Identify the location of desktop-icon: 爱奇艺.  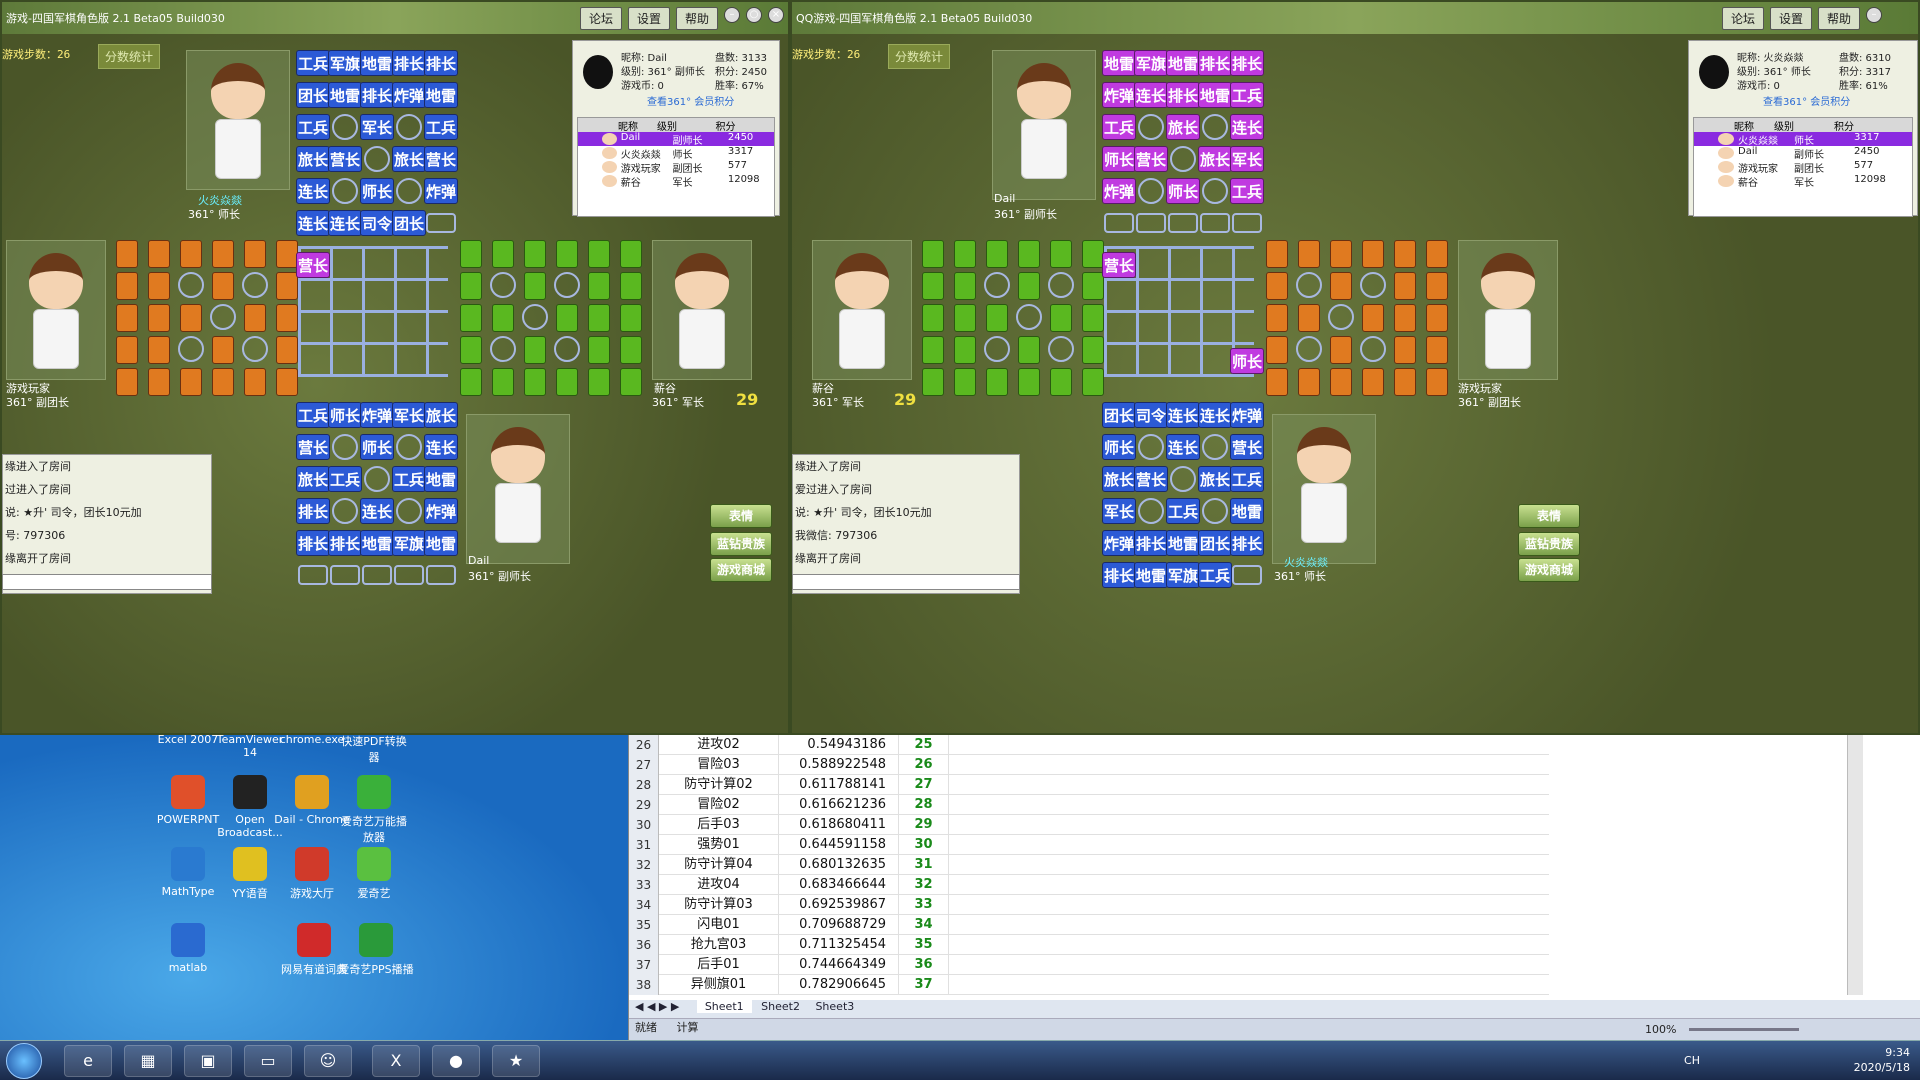
(374, 874).